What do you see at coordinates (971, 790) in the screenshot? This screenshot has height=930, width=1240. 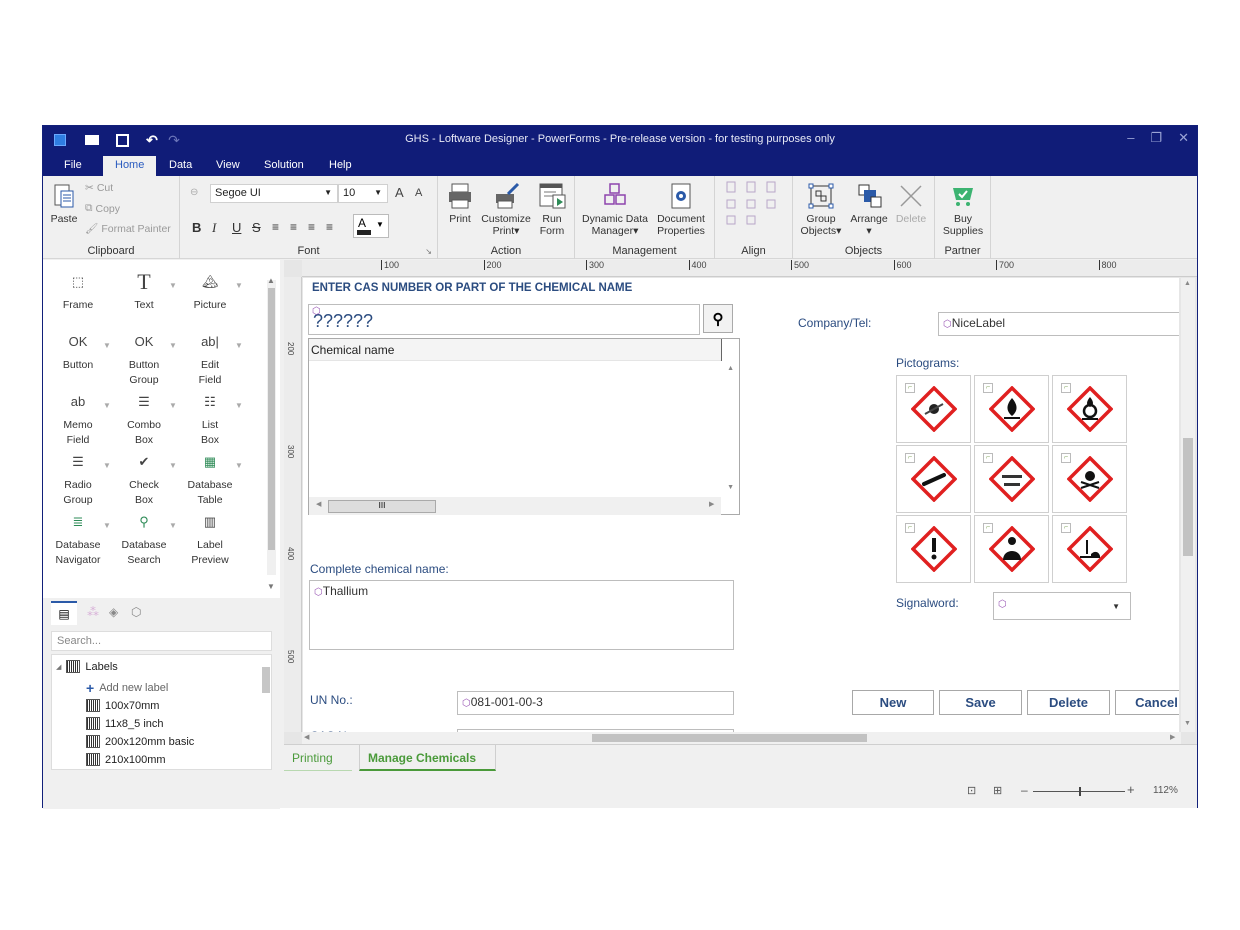 I see `fit-page-icon: ⊡` at bounding box center [971, 790].